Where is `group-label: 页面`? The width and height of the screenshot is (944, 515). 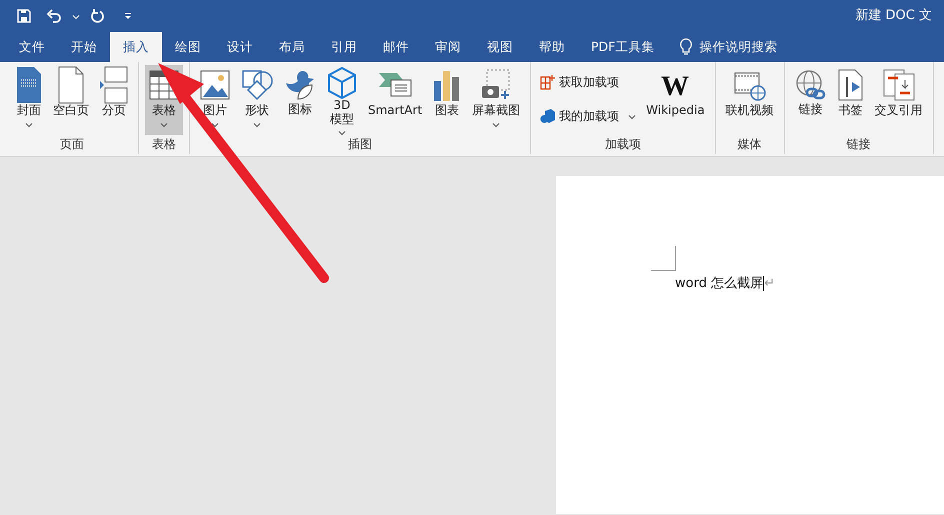
group-label: 页面 is located at coordinates (72, 144).